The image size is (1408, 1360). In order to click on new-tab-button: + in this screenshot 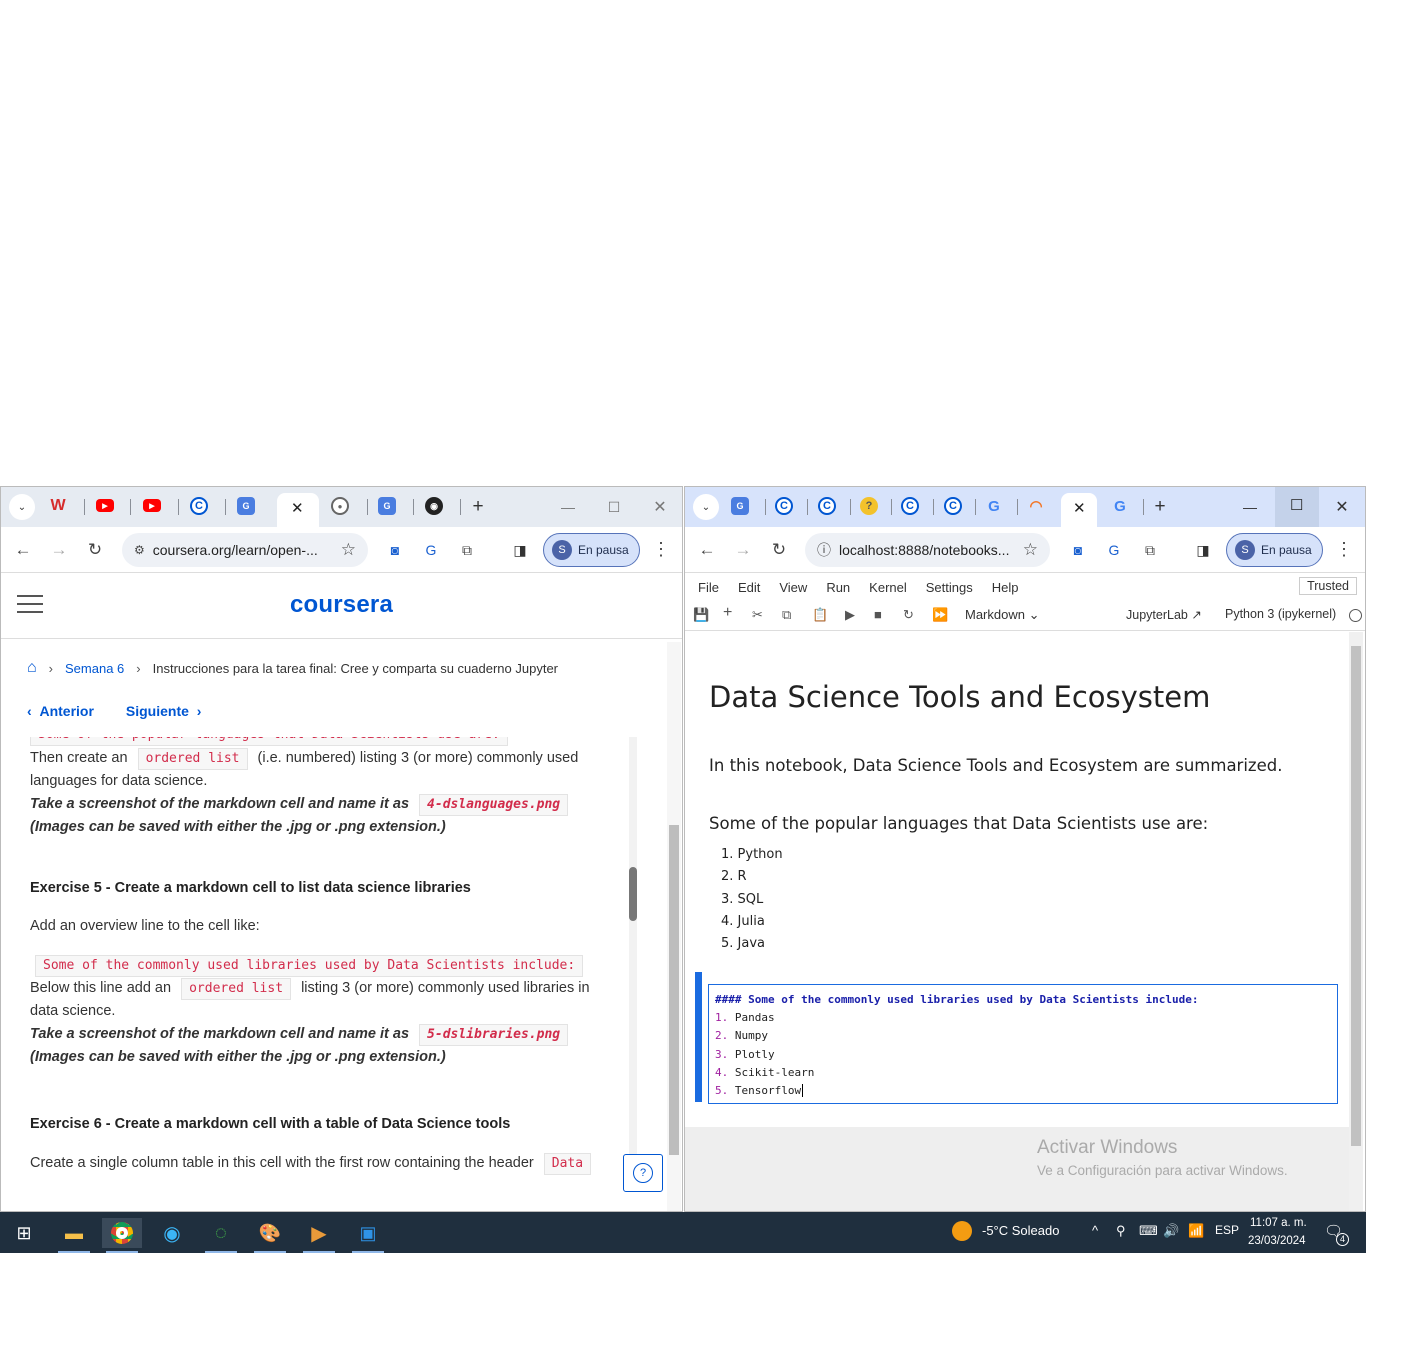, I will do `click(478, 507)`.